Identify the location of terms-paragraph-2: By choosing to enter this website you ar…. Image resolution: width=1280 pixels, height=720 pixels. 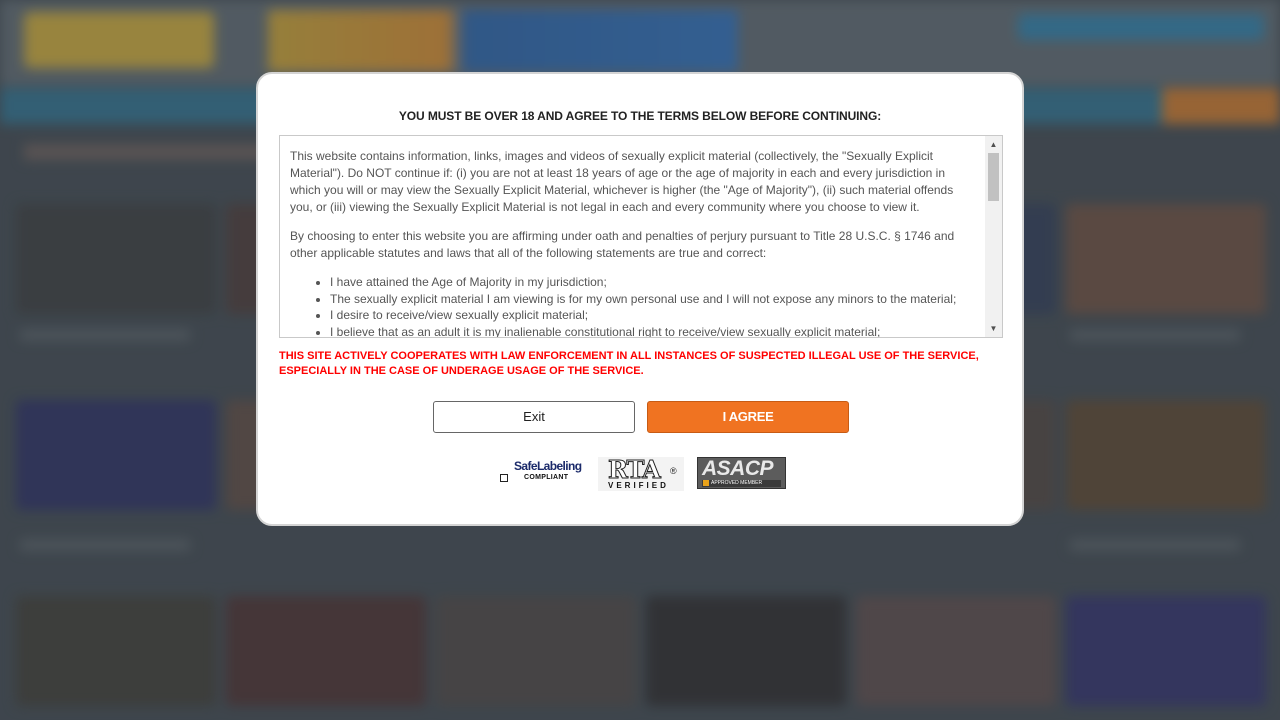
(622, 244).